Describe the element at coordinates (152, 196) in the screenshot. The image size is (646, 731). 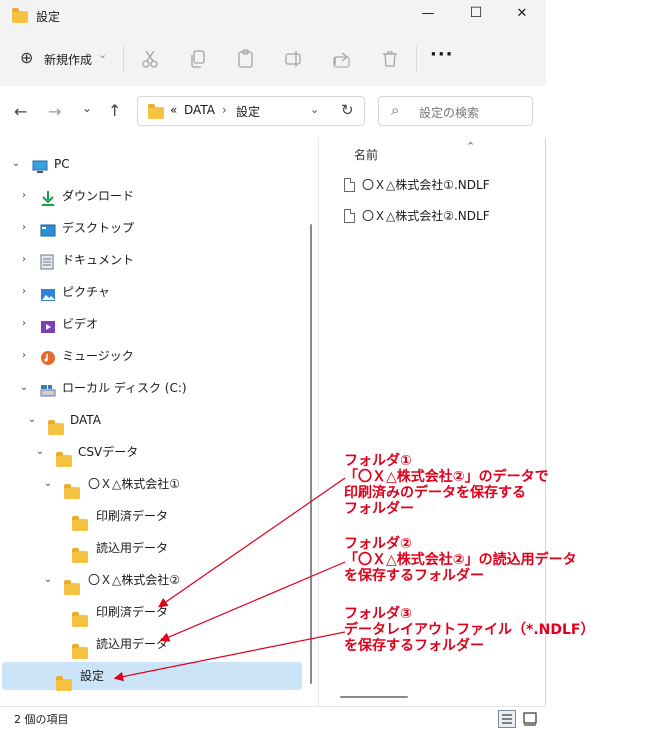
I see `tree-item: › ダウンロード` at that location.